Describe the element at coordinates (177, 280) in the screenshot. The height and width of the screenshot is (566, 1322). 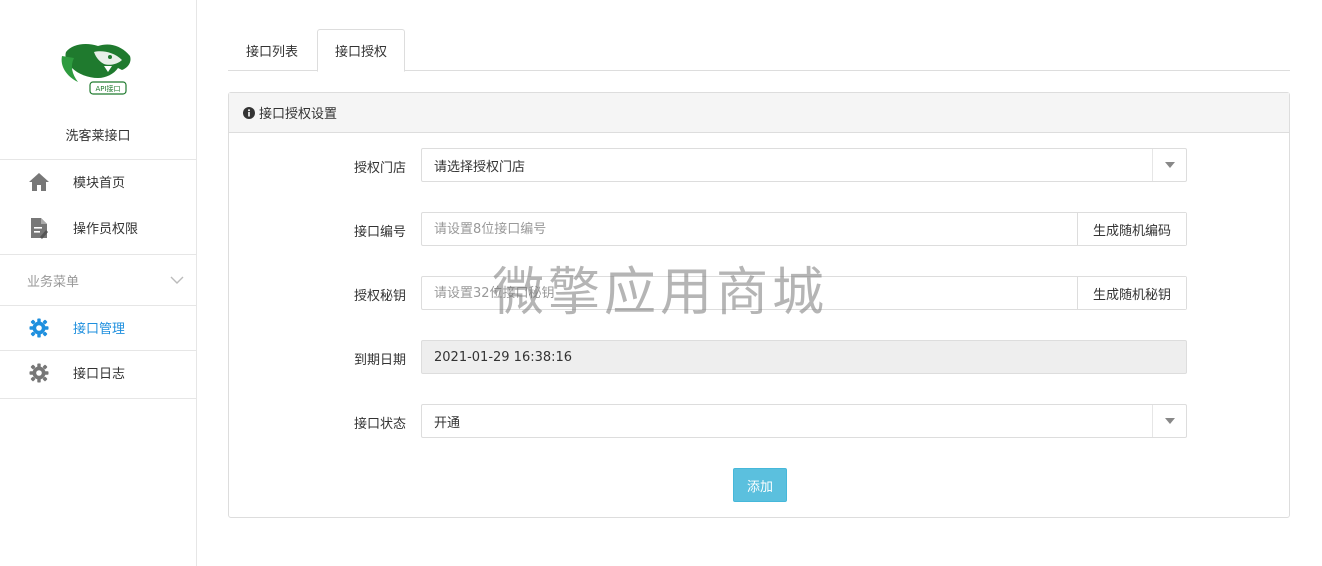
I see `chevron-down-icon` at that location.